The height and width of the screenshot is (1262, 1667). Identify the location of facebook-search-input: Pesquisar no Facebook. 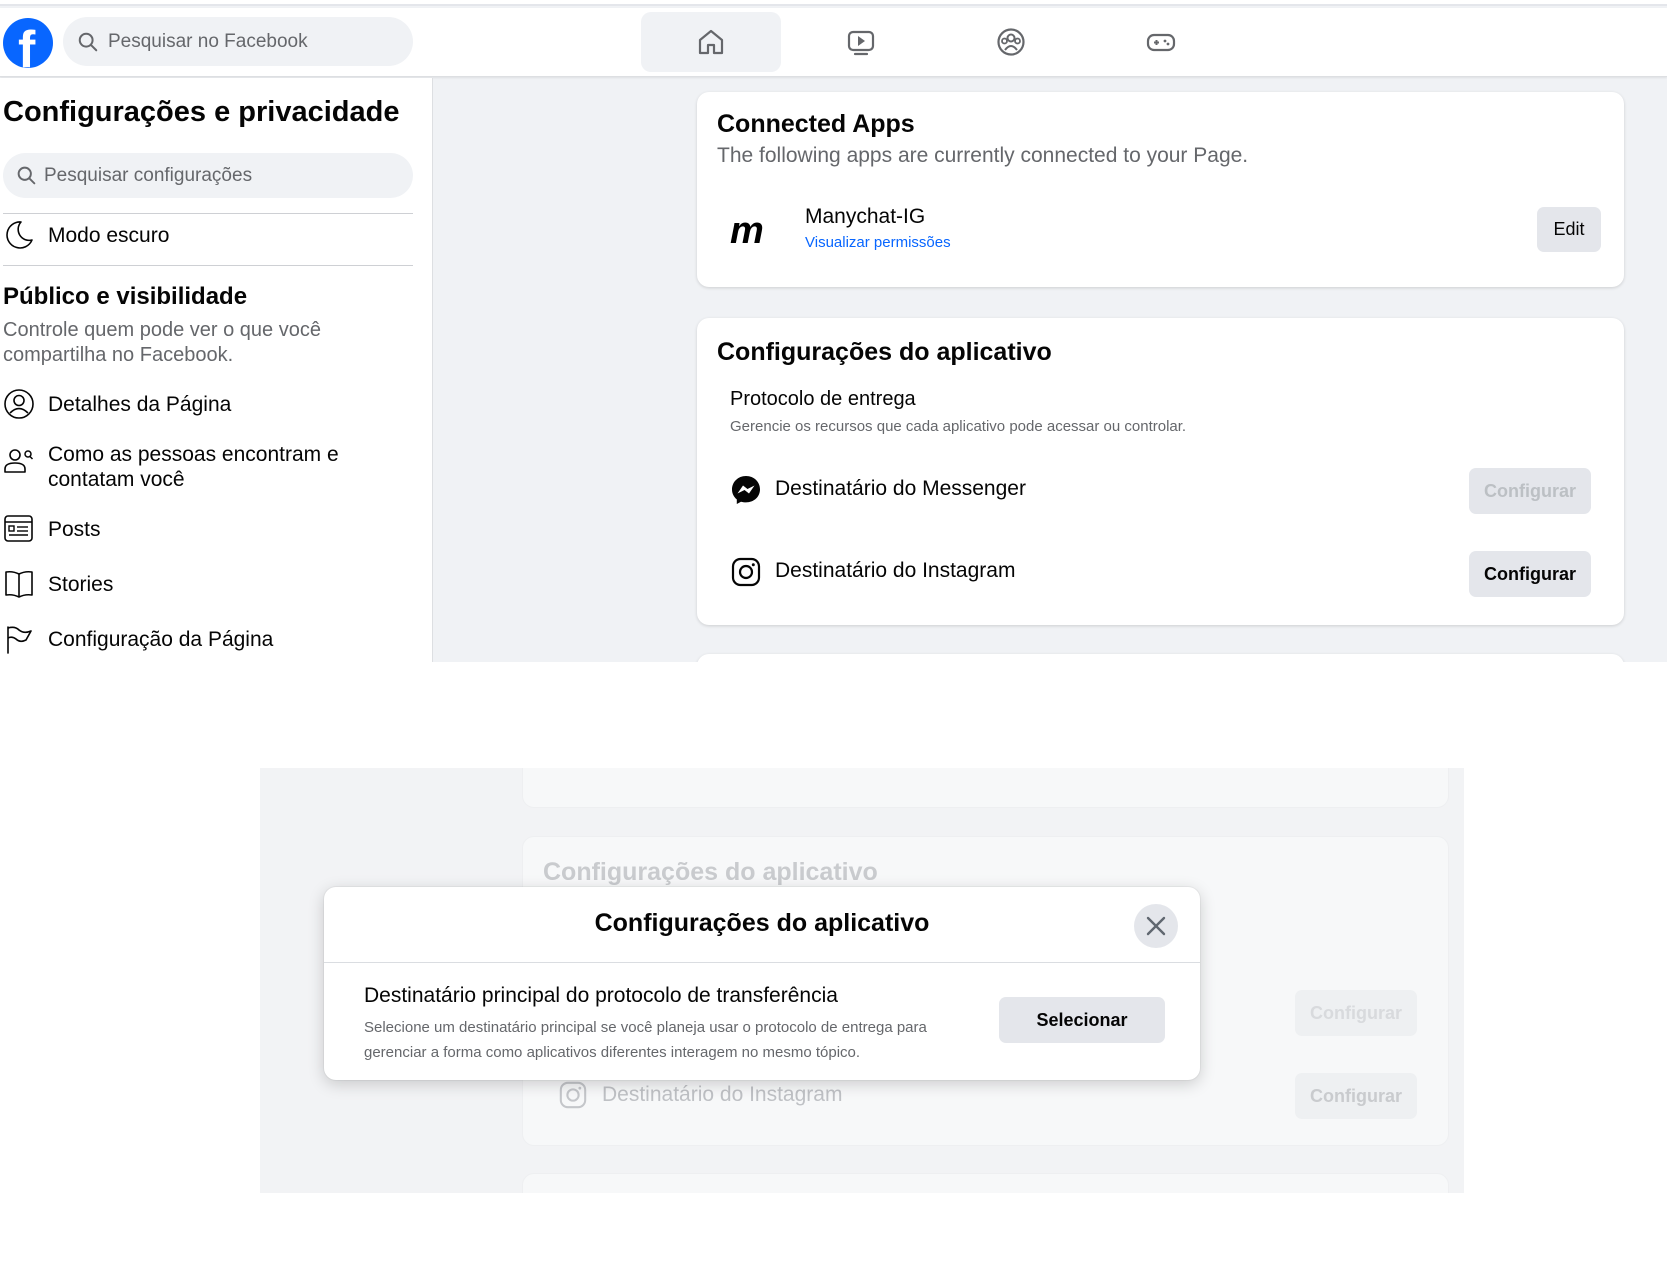
(238, 41).